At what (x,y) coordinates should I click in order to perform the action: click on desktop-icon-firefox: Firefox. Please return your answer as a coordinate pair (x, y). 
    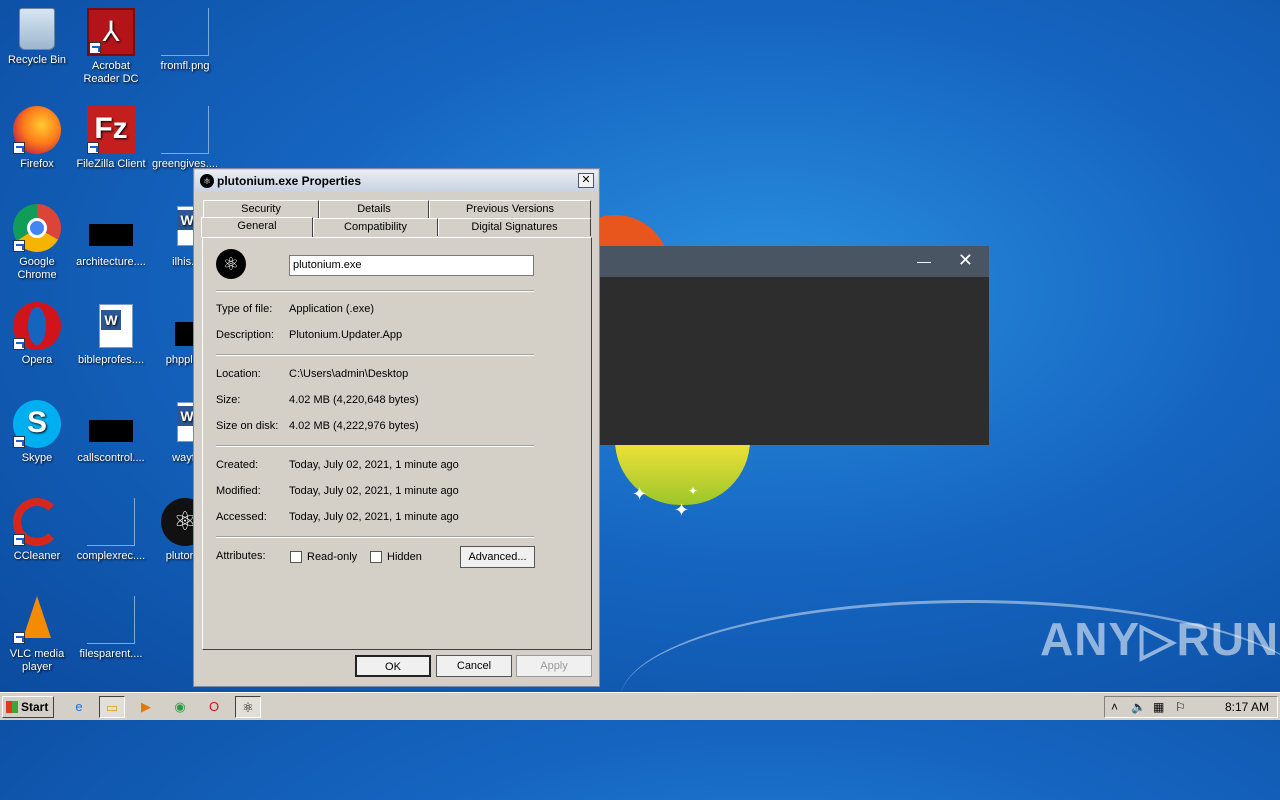
    Looking at the image, I should click on (37, 138).